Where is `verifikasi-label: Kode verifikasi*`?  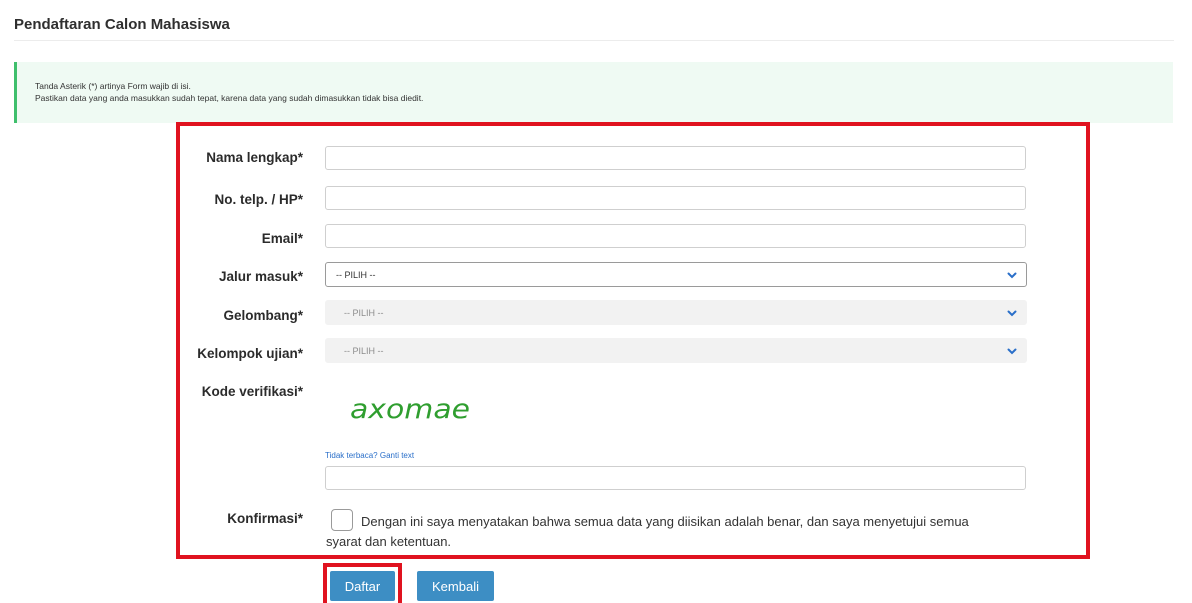
verifikasi-label: Kode verifikasi* is located at coordinates (252, 391).